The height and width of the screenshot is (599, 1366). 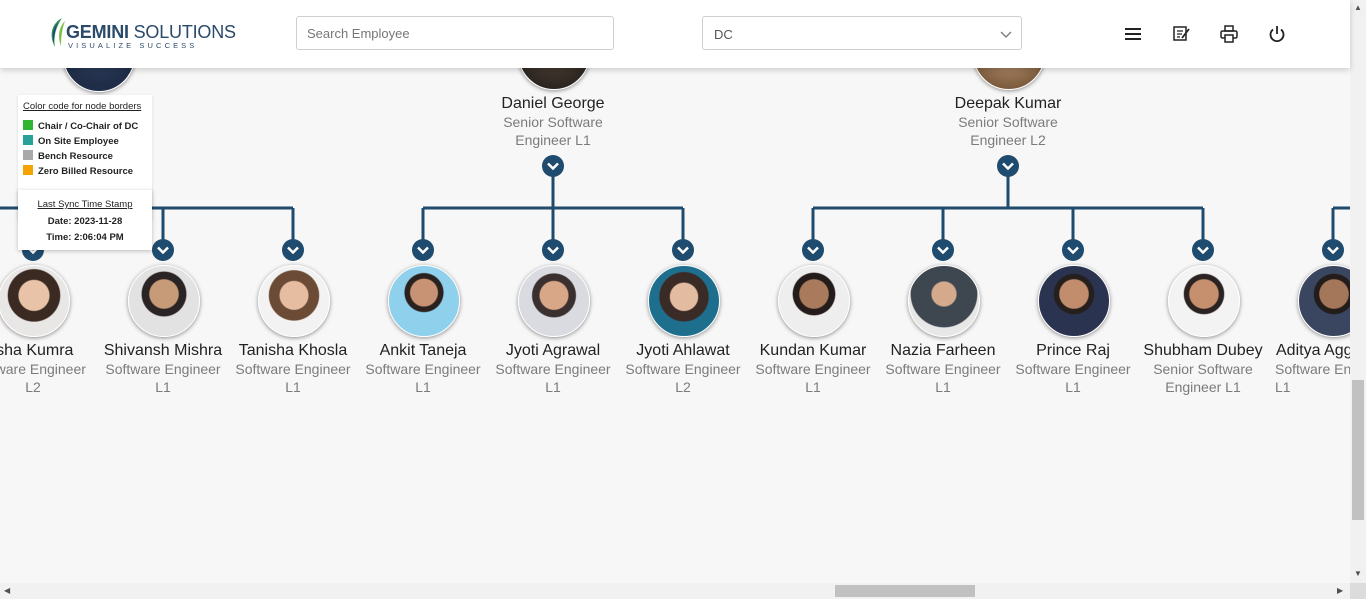 I want to click on hamburger-menu-icon, so click(x=1133, y=34).